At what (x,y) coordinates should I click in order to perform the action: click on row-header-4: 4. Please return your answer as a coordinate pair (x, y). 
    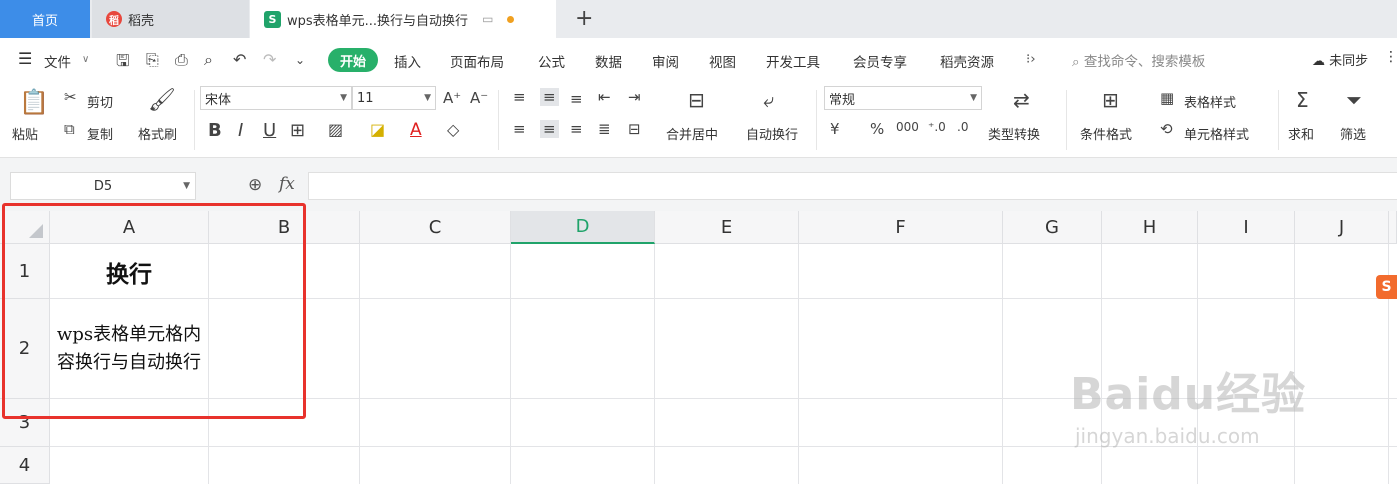
    Looking at the image, I should click on (25, 465).